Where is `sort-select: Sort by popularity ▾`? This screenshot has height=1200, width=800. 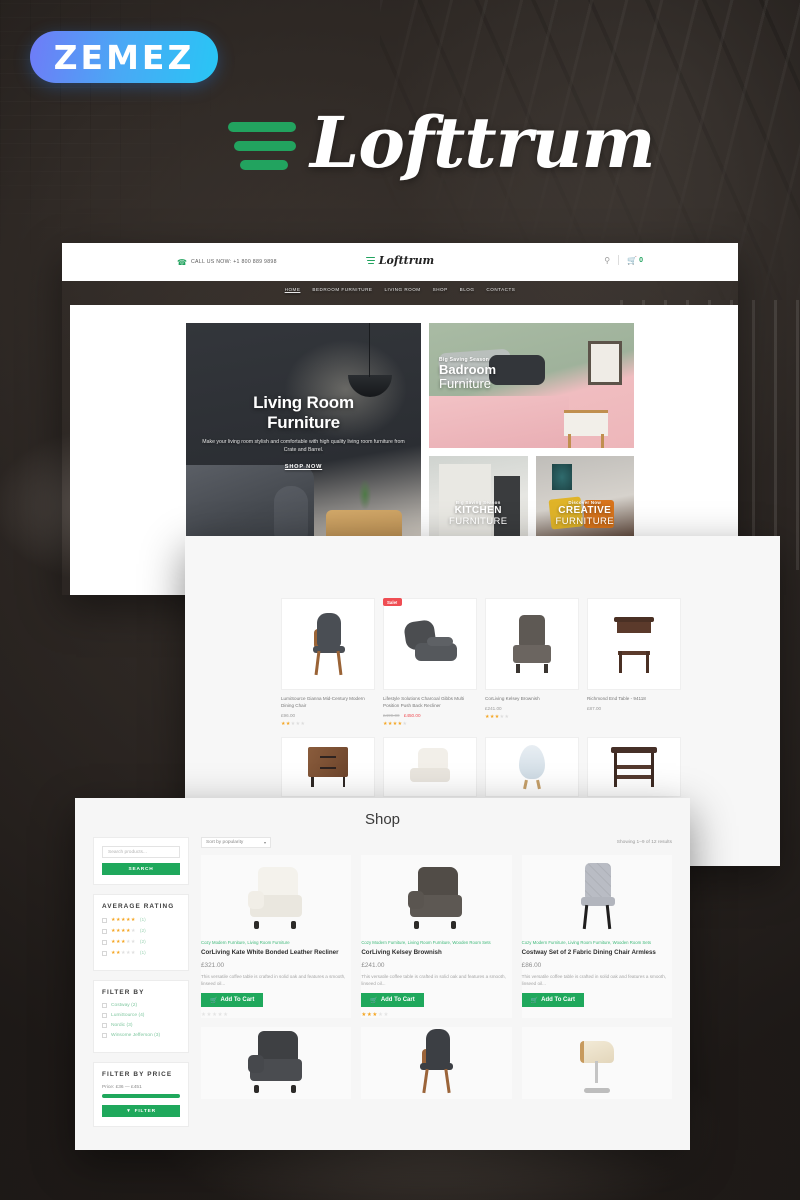
sort-select: Sort by popularity ▾ is located at coordinates (236, 842).